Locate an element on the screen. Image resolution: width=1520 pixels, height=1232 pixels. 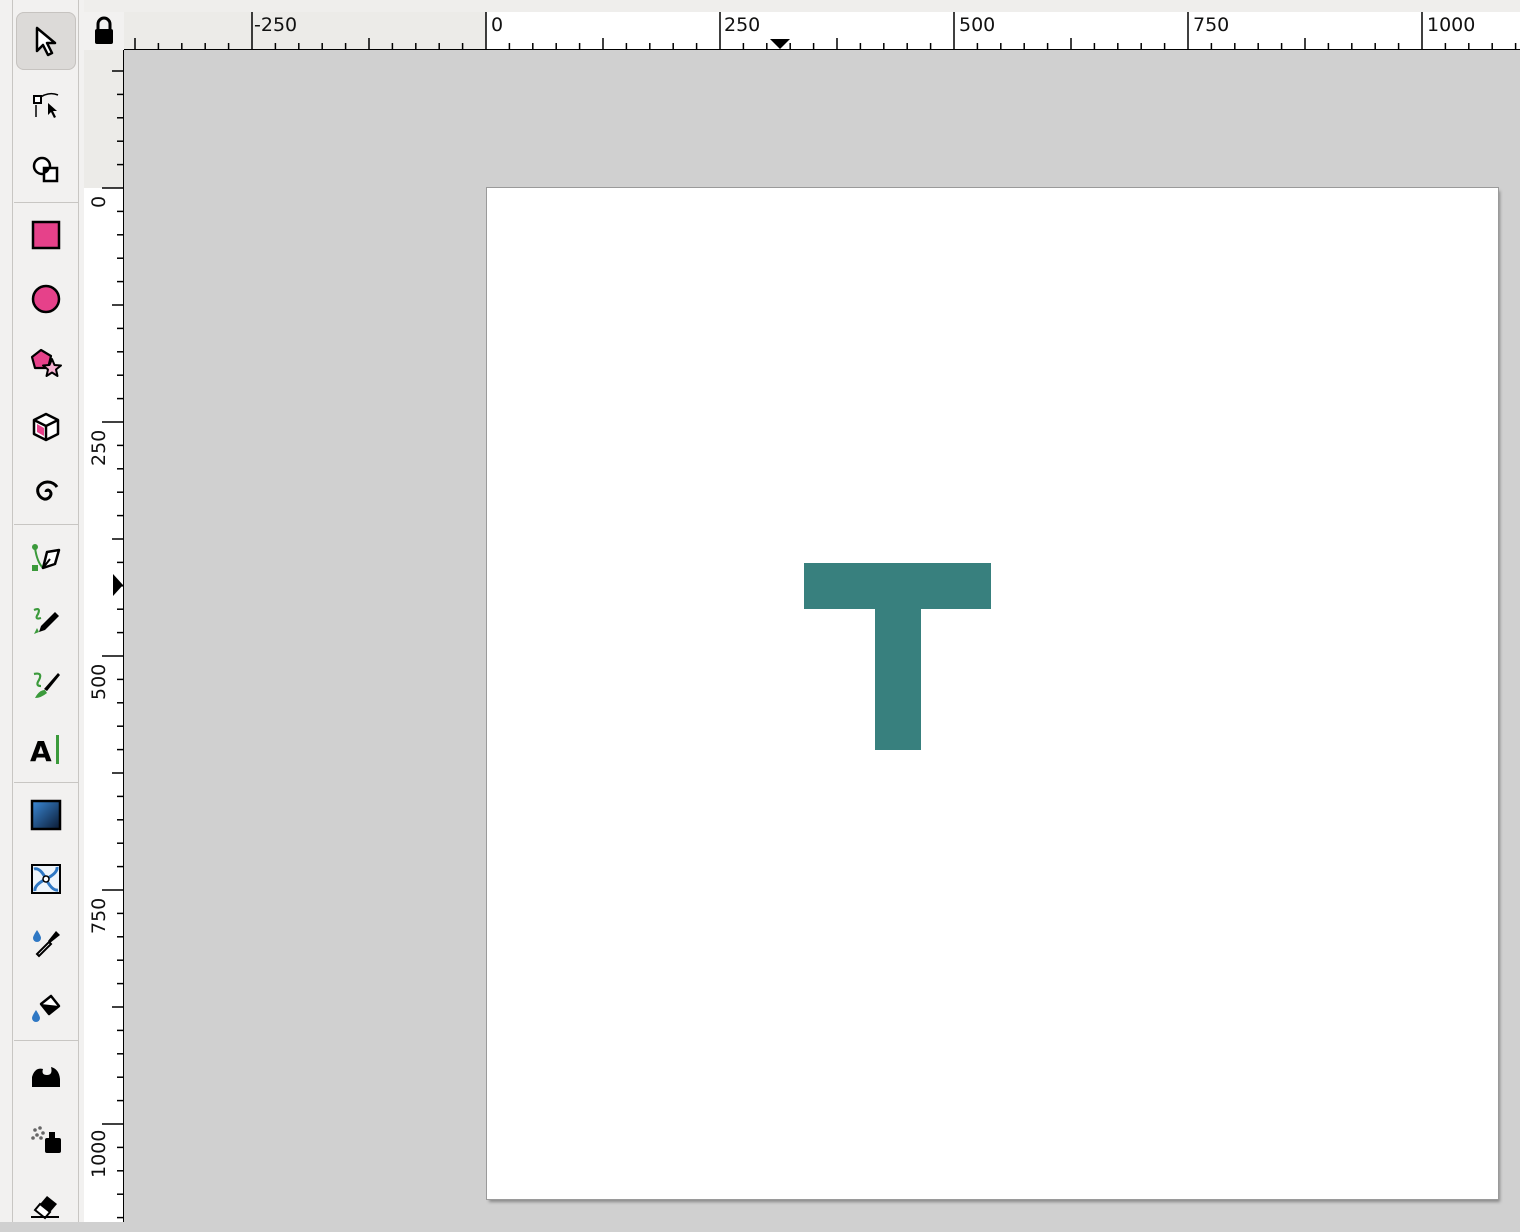
star-polygon-icon is located at coordinates (46, 362).